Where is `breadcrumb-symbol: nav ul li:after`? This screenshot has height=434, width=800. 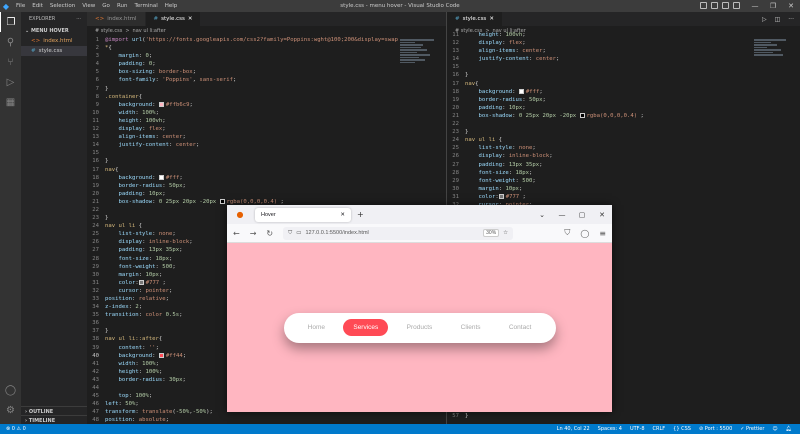
breadcrumb-symbol: nav ul li:after is located at coordinates (149, 31).